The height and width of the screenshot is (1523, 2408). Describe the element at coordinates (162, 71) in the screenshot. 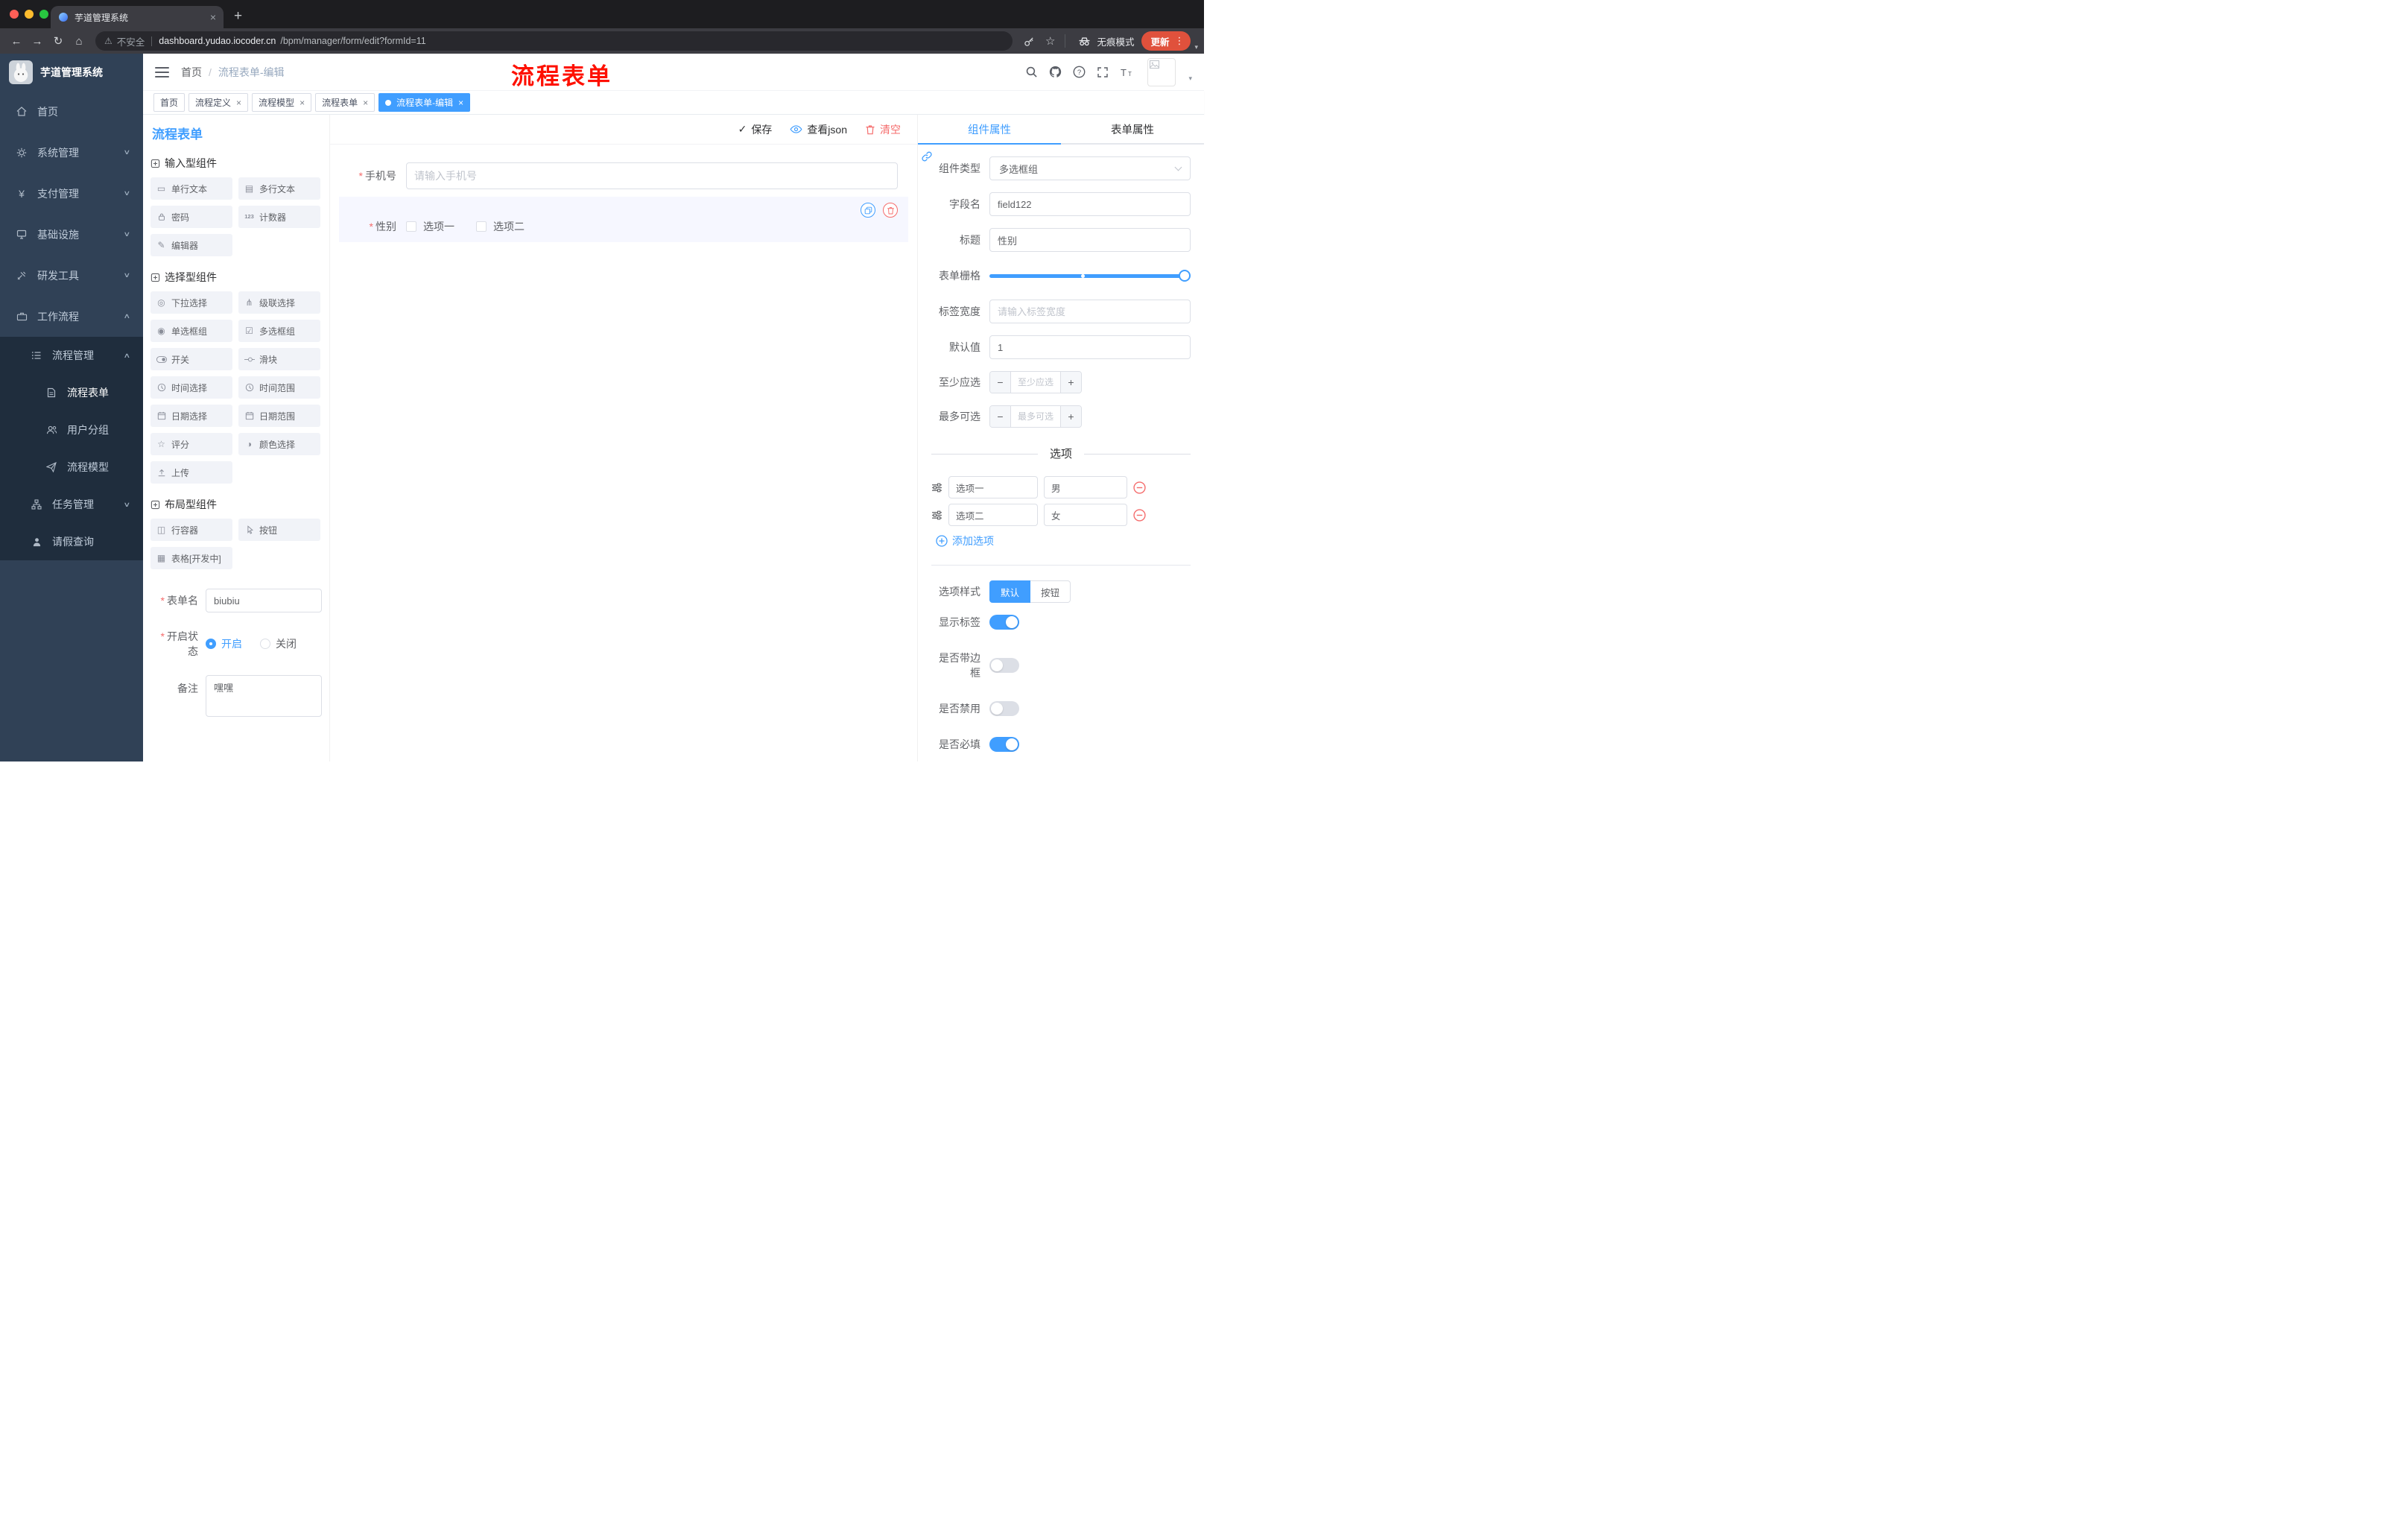

I see `hamburger-icon` at that location.